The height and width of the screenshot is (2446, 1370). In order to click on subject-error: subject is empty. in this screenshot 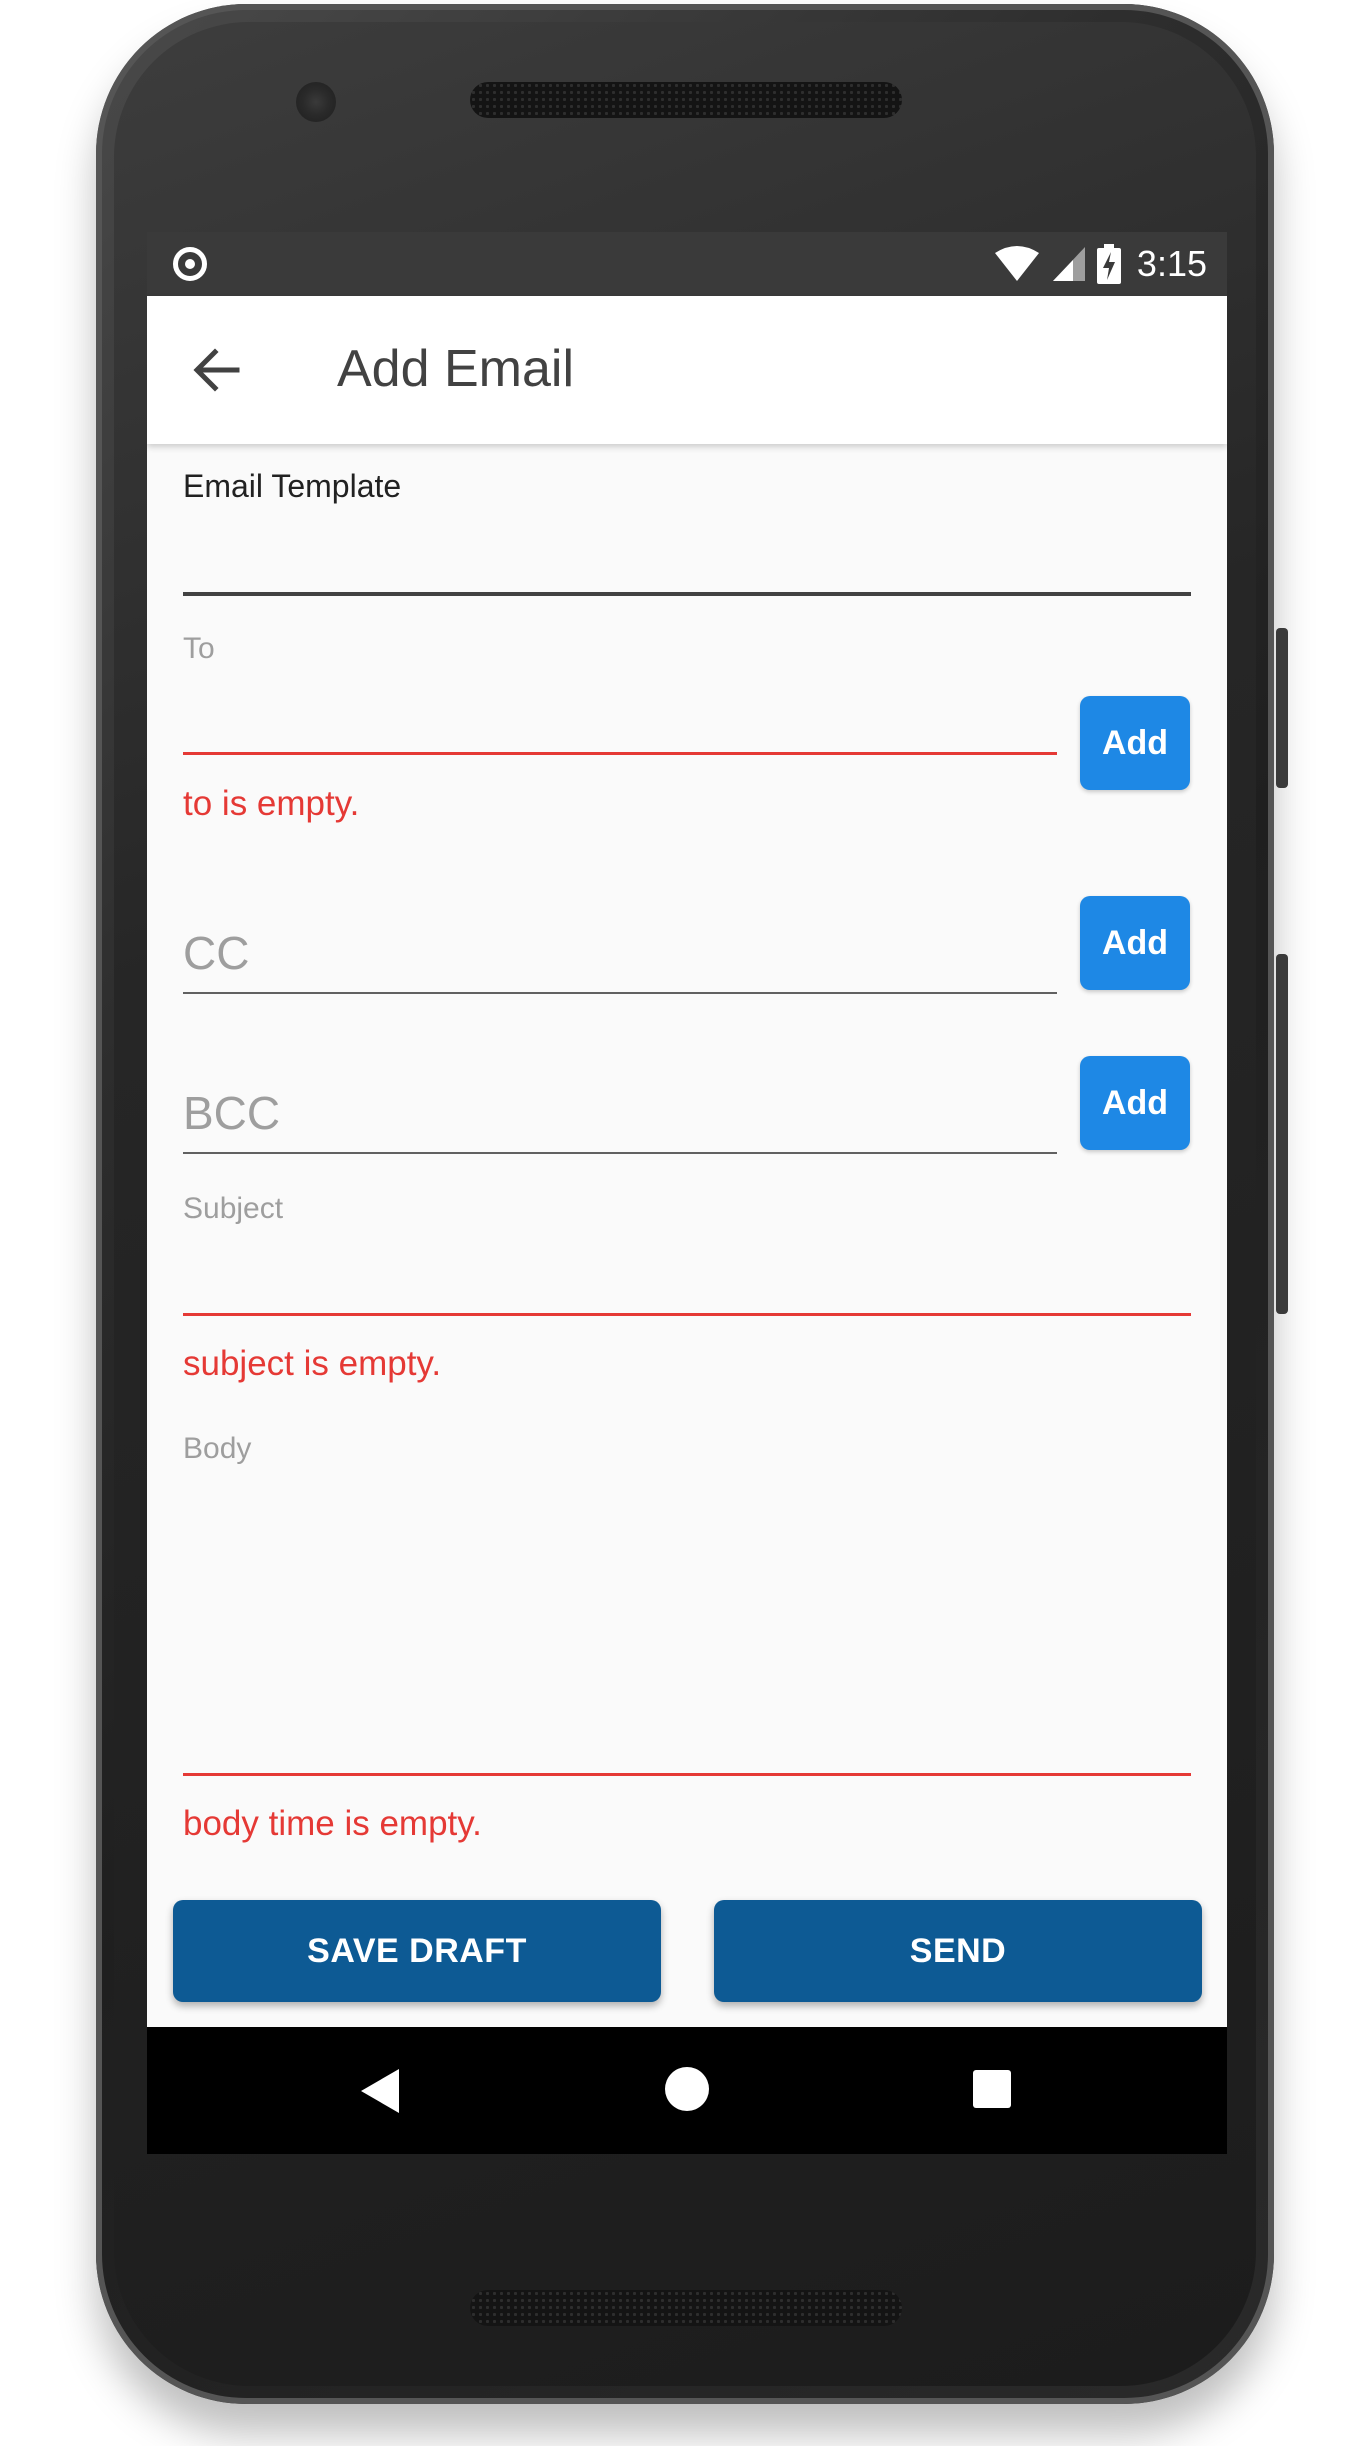, I will do `click(312, 1363)`.